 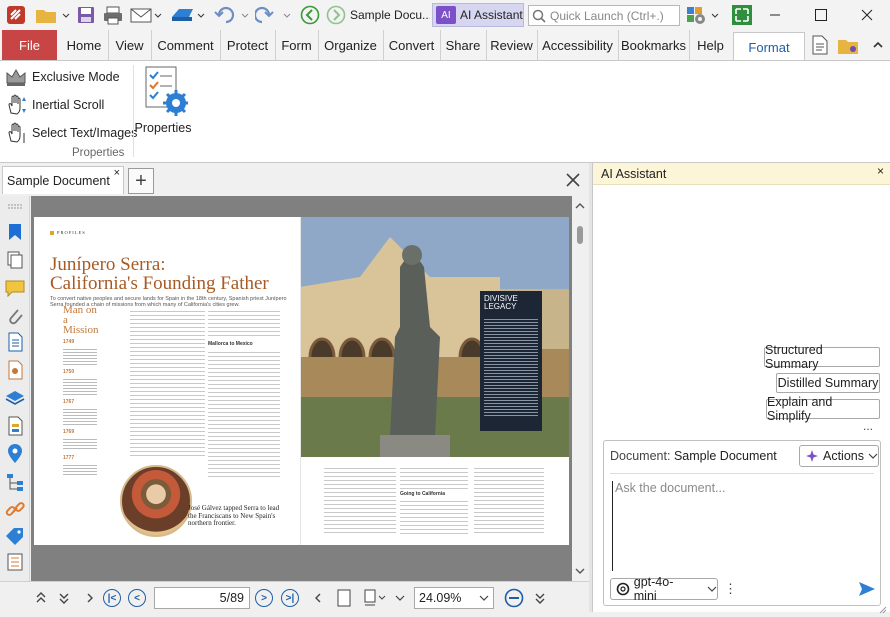 I want to click on resize-grip-icon, so click(x=883, y=608).